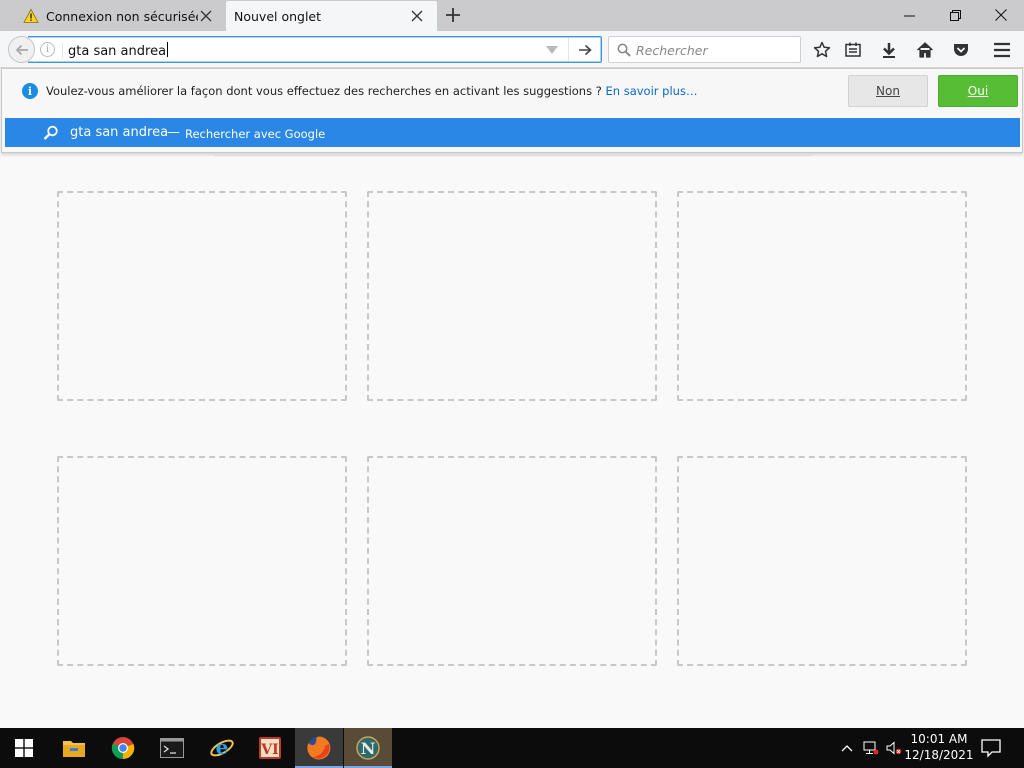  What do you see at coordinates (909, 15) in the screenshot?
I see `minimize-button` at bounding box center [909, 15].